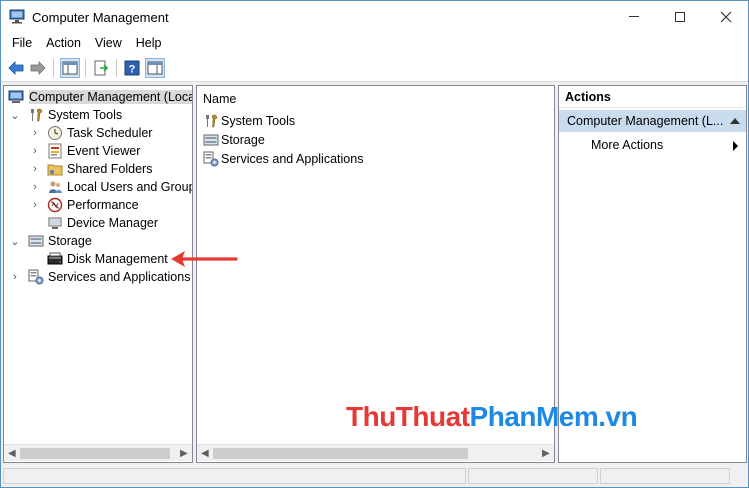  Describe the element at coordinates (17, 16) in the screenshot. I see `computer-management-app-icon` at that location.